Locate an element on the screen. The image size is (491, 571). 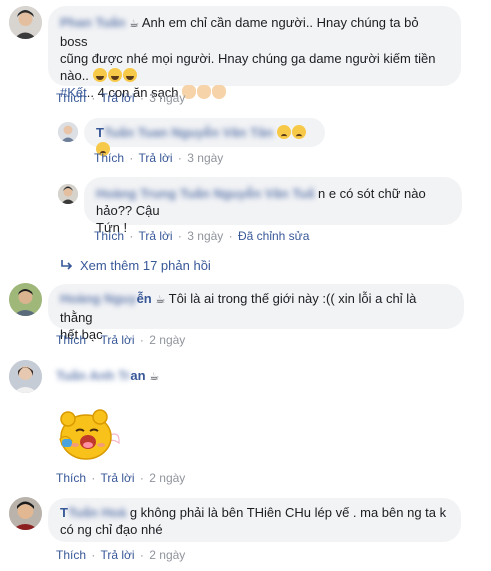
commenter-name-suffix: ễn is located at coordinates (144, 298).